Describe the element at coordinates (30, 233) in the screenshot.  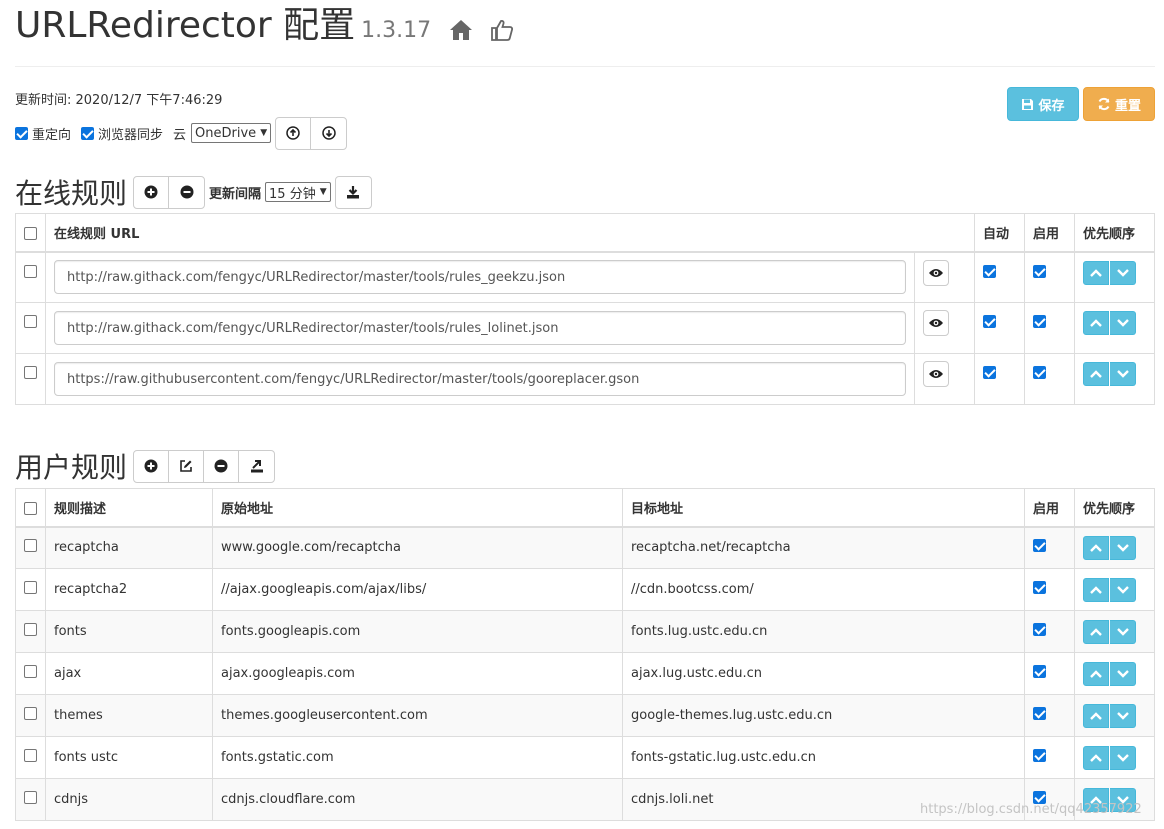
I see `online-select-all-checkbox` at that location.